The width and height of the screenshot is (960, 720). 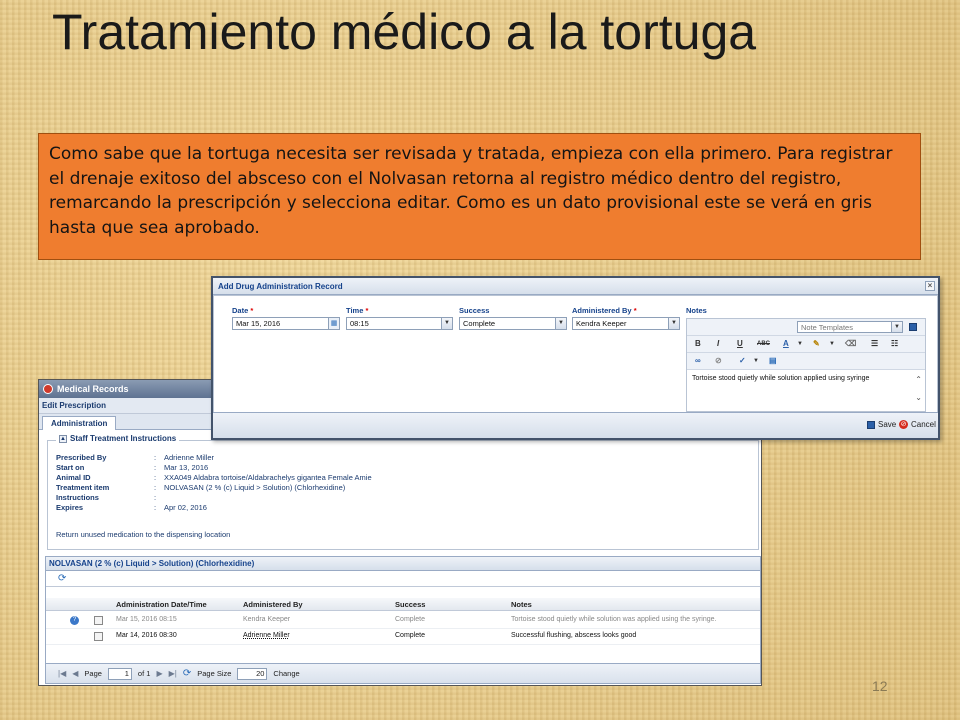 I want to click on column-header-administered-by: Administered By, so click(x=273, y=604).